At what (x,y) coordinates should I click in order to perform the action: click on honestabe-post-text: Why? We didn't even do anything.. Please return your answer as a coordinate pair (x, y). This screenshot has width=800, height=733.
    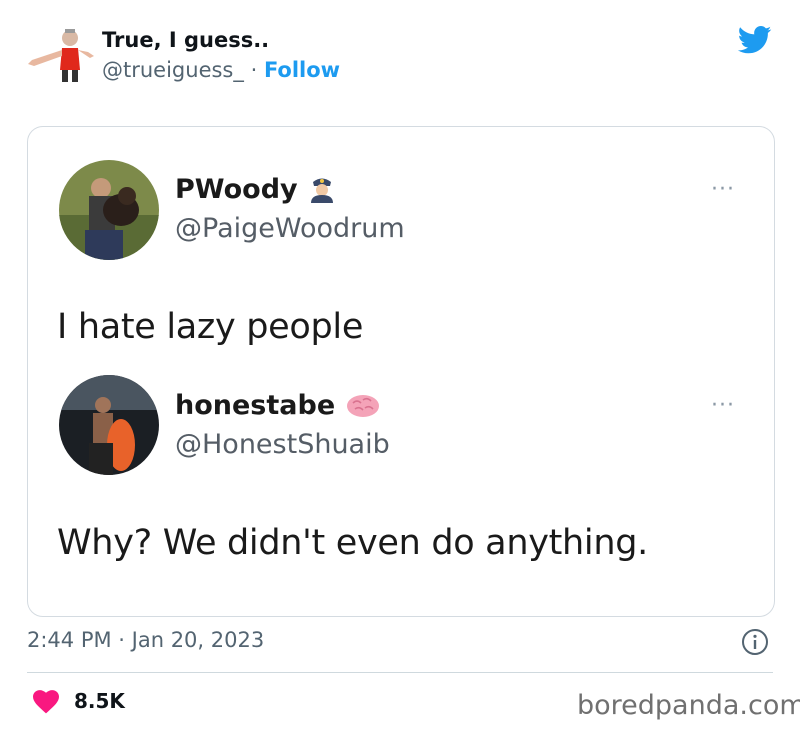
    Looking at the image, I should click on (352, 543).